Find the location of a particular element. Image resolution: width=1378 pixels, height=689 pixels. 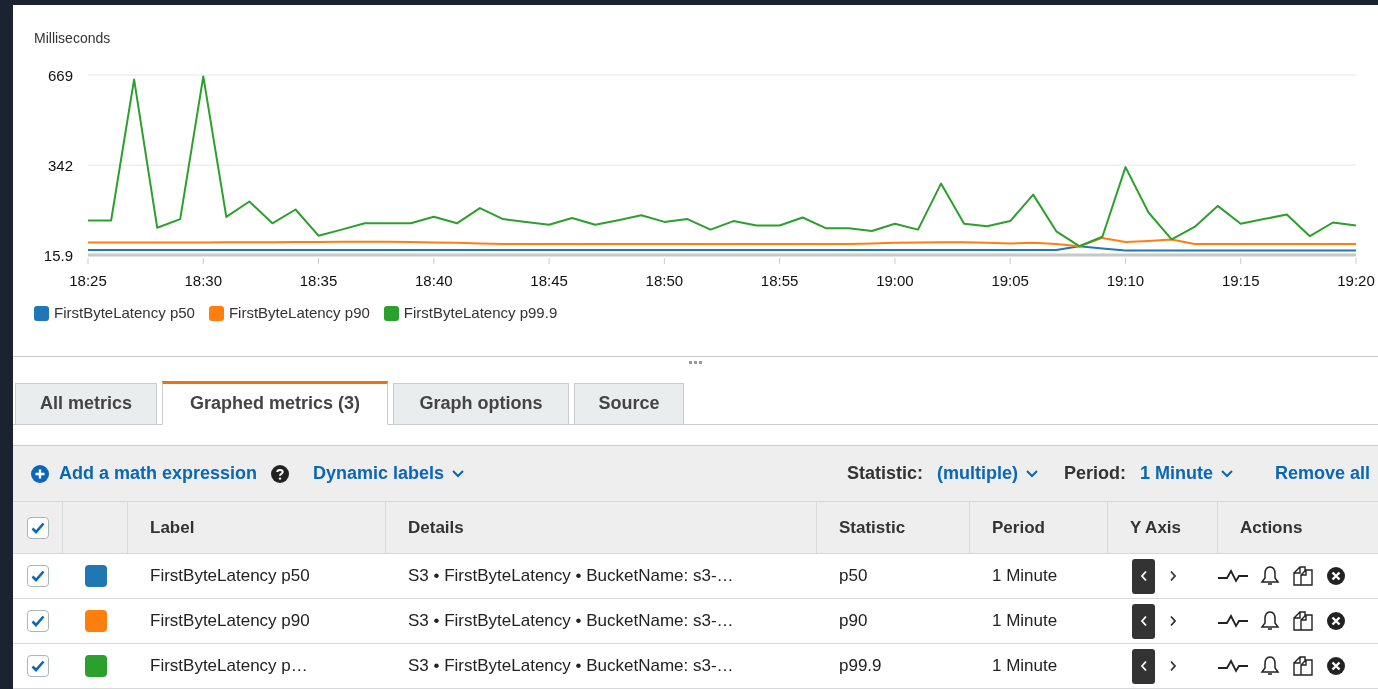

column-header: Y Axis is located at coordinates (1156, 527).